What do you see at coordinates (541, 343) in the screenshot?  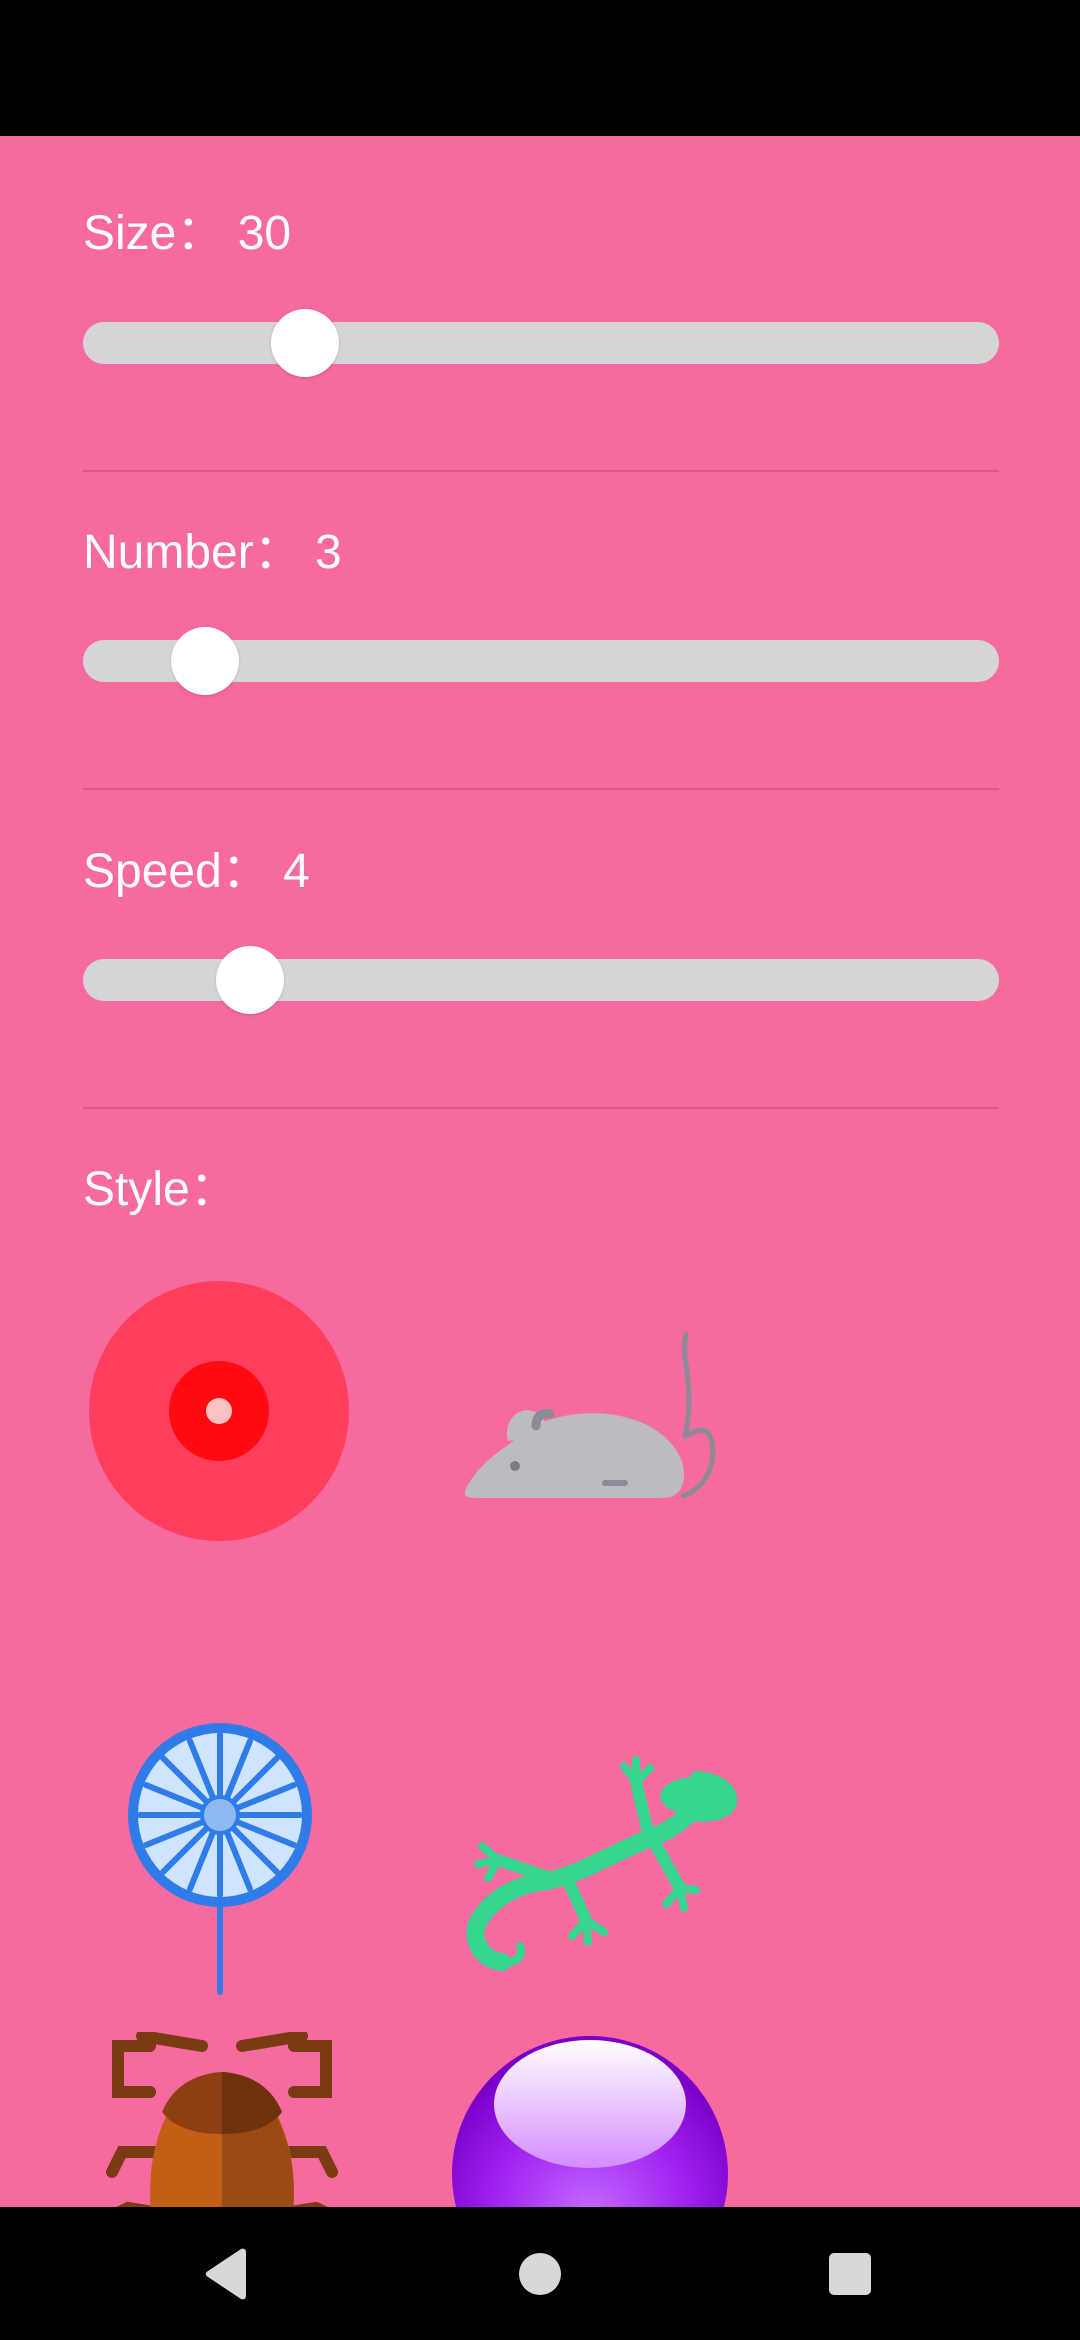 I see `size-slider` at bounding box center [541, 343].